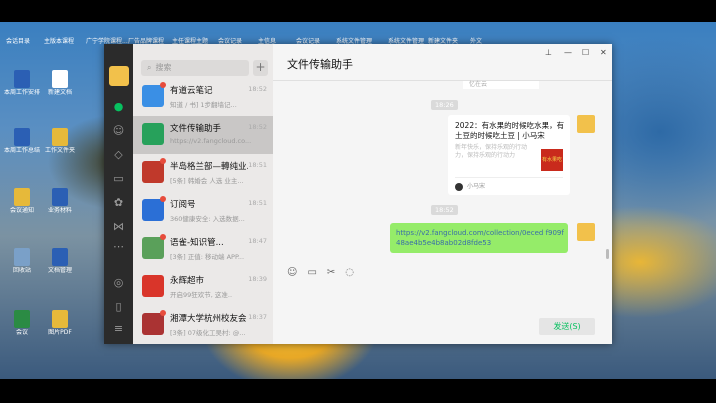  What do you see at coordinates (510, 186) in the screenshot?
I see `article-source: 小马宋` at bounding box center [510, 186].